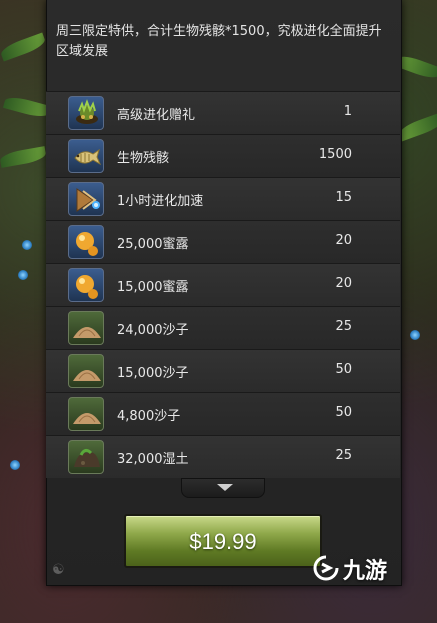  Describe the element at coordinates (143, 158) in the screenshot. I see `item-name: 生物残骸` at that location.